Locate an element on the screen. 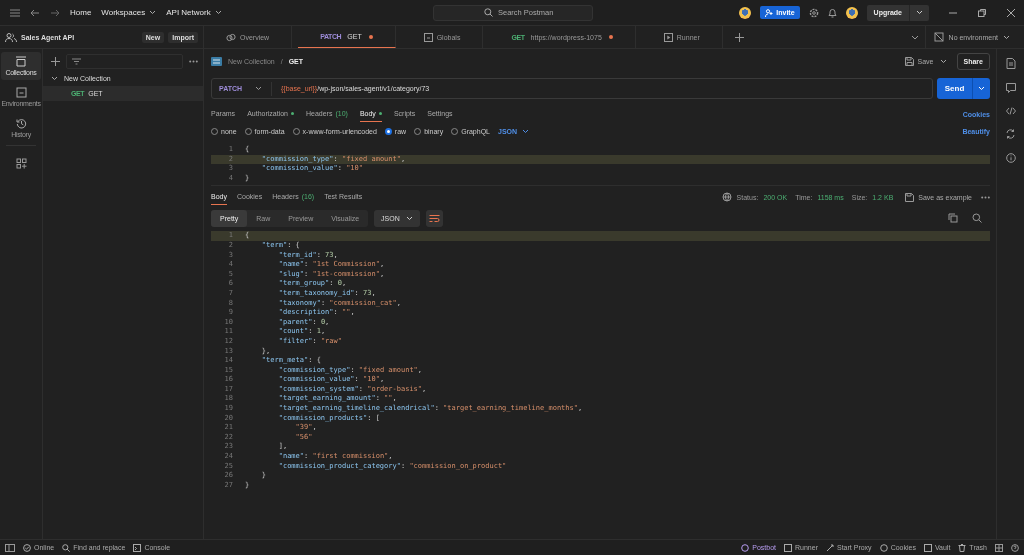 The image size is (1024, 555). terminal-icon is located at coordinates (137, 547).